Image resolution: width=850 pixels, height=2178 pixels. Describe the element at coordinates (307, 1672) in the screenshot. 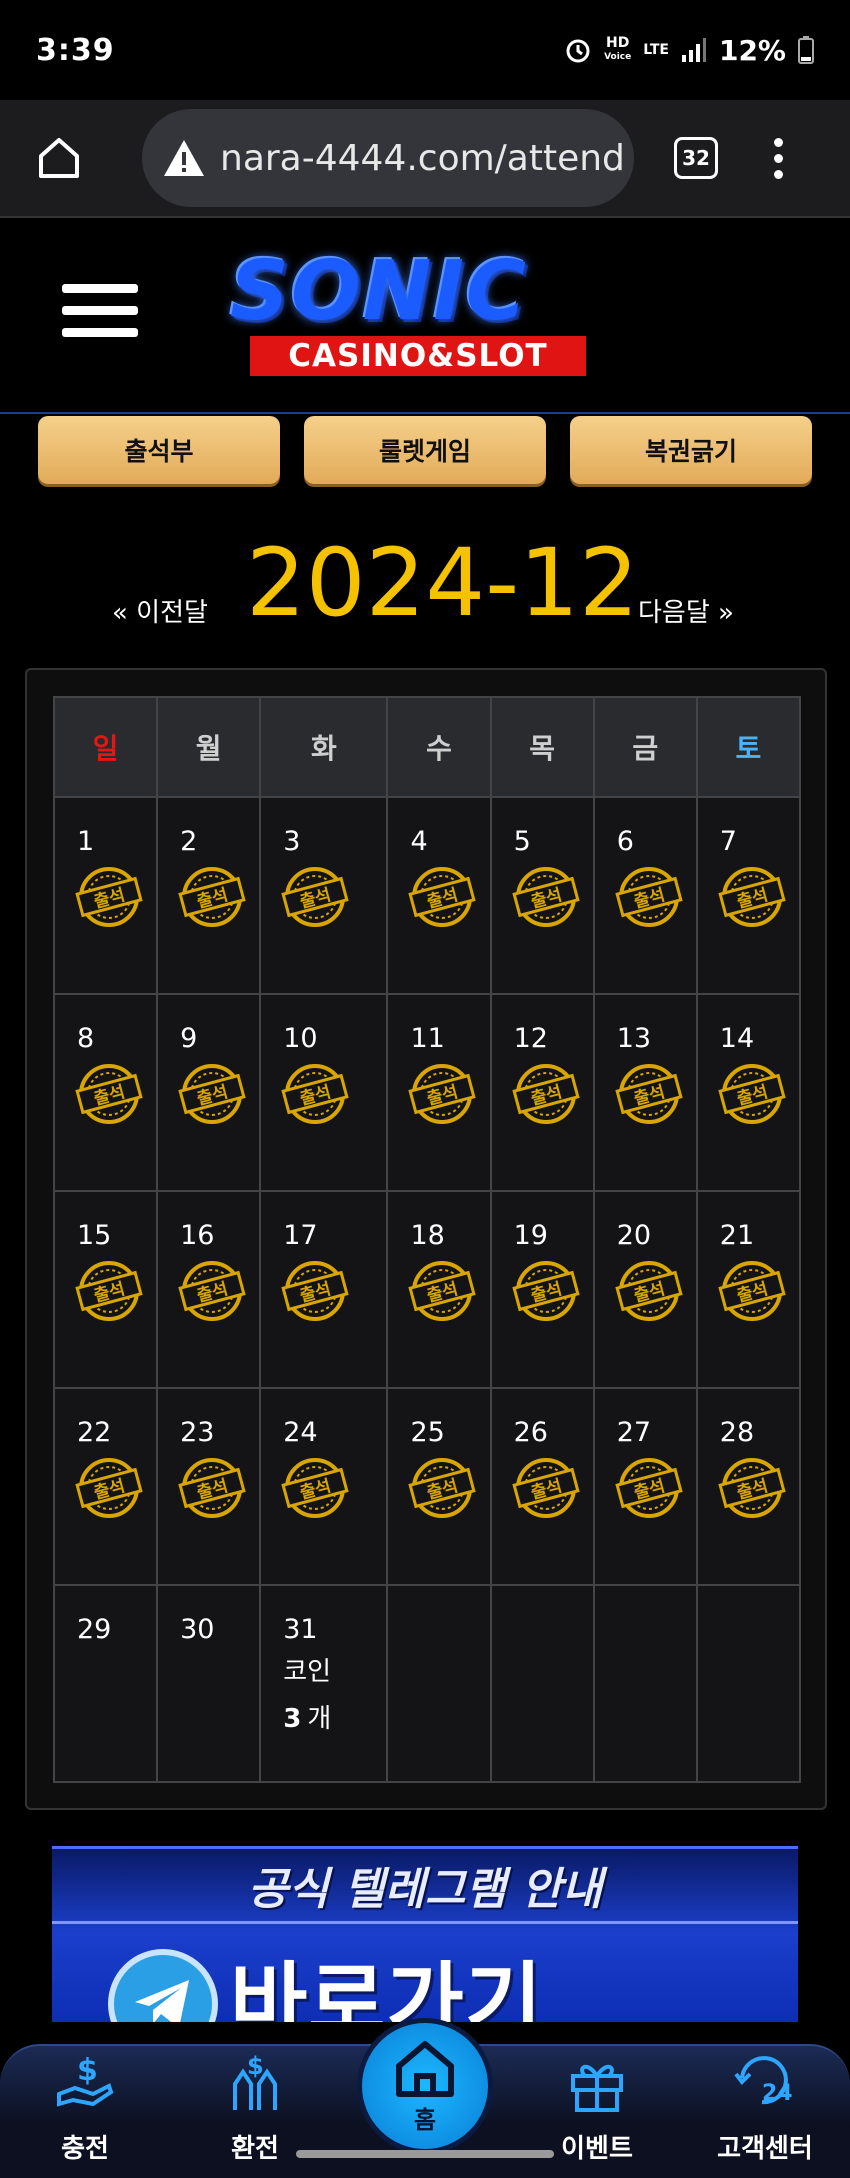

I see `coin-label: 코인` at that location.